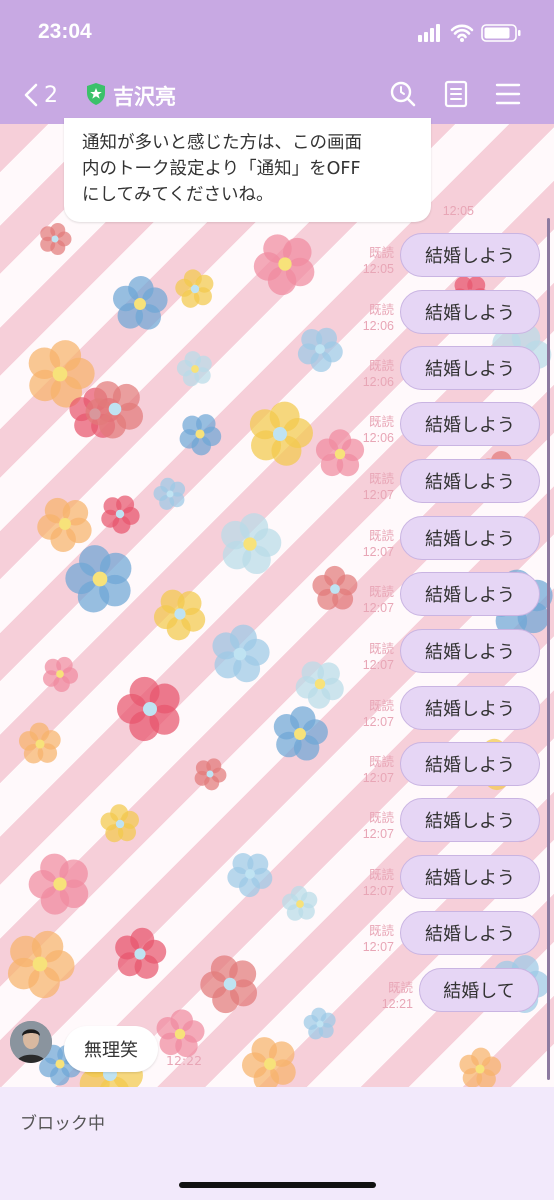 This screenshot has width=554, height=1200. Describe the element at coordinates (397, 1004) in the screenshot. I see `message-time: 12:21` at that location.